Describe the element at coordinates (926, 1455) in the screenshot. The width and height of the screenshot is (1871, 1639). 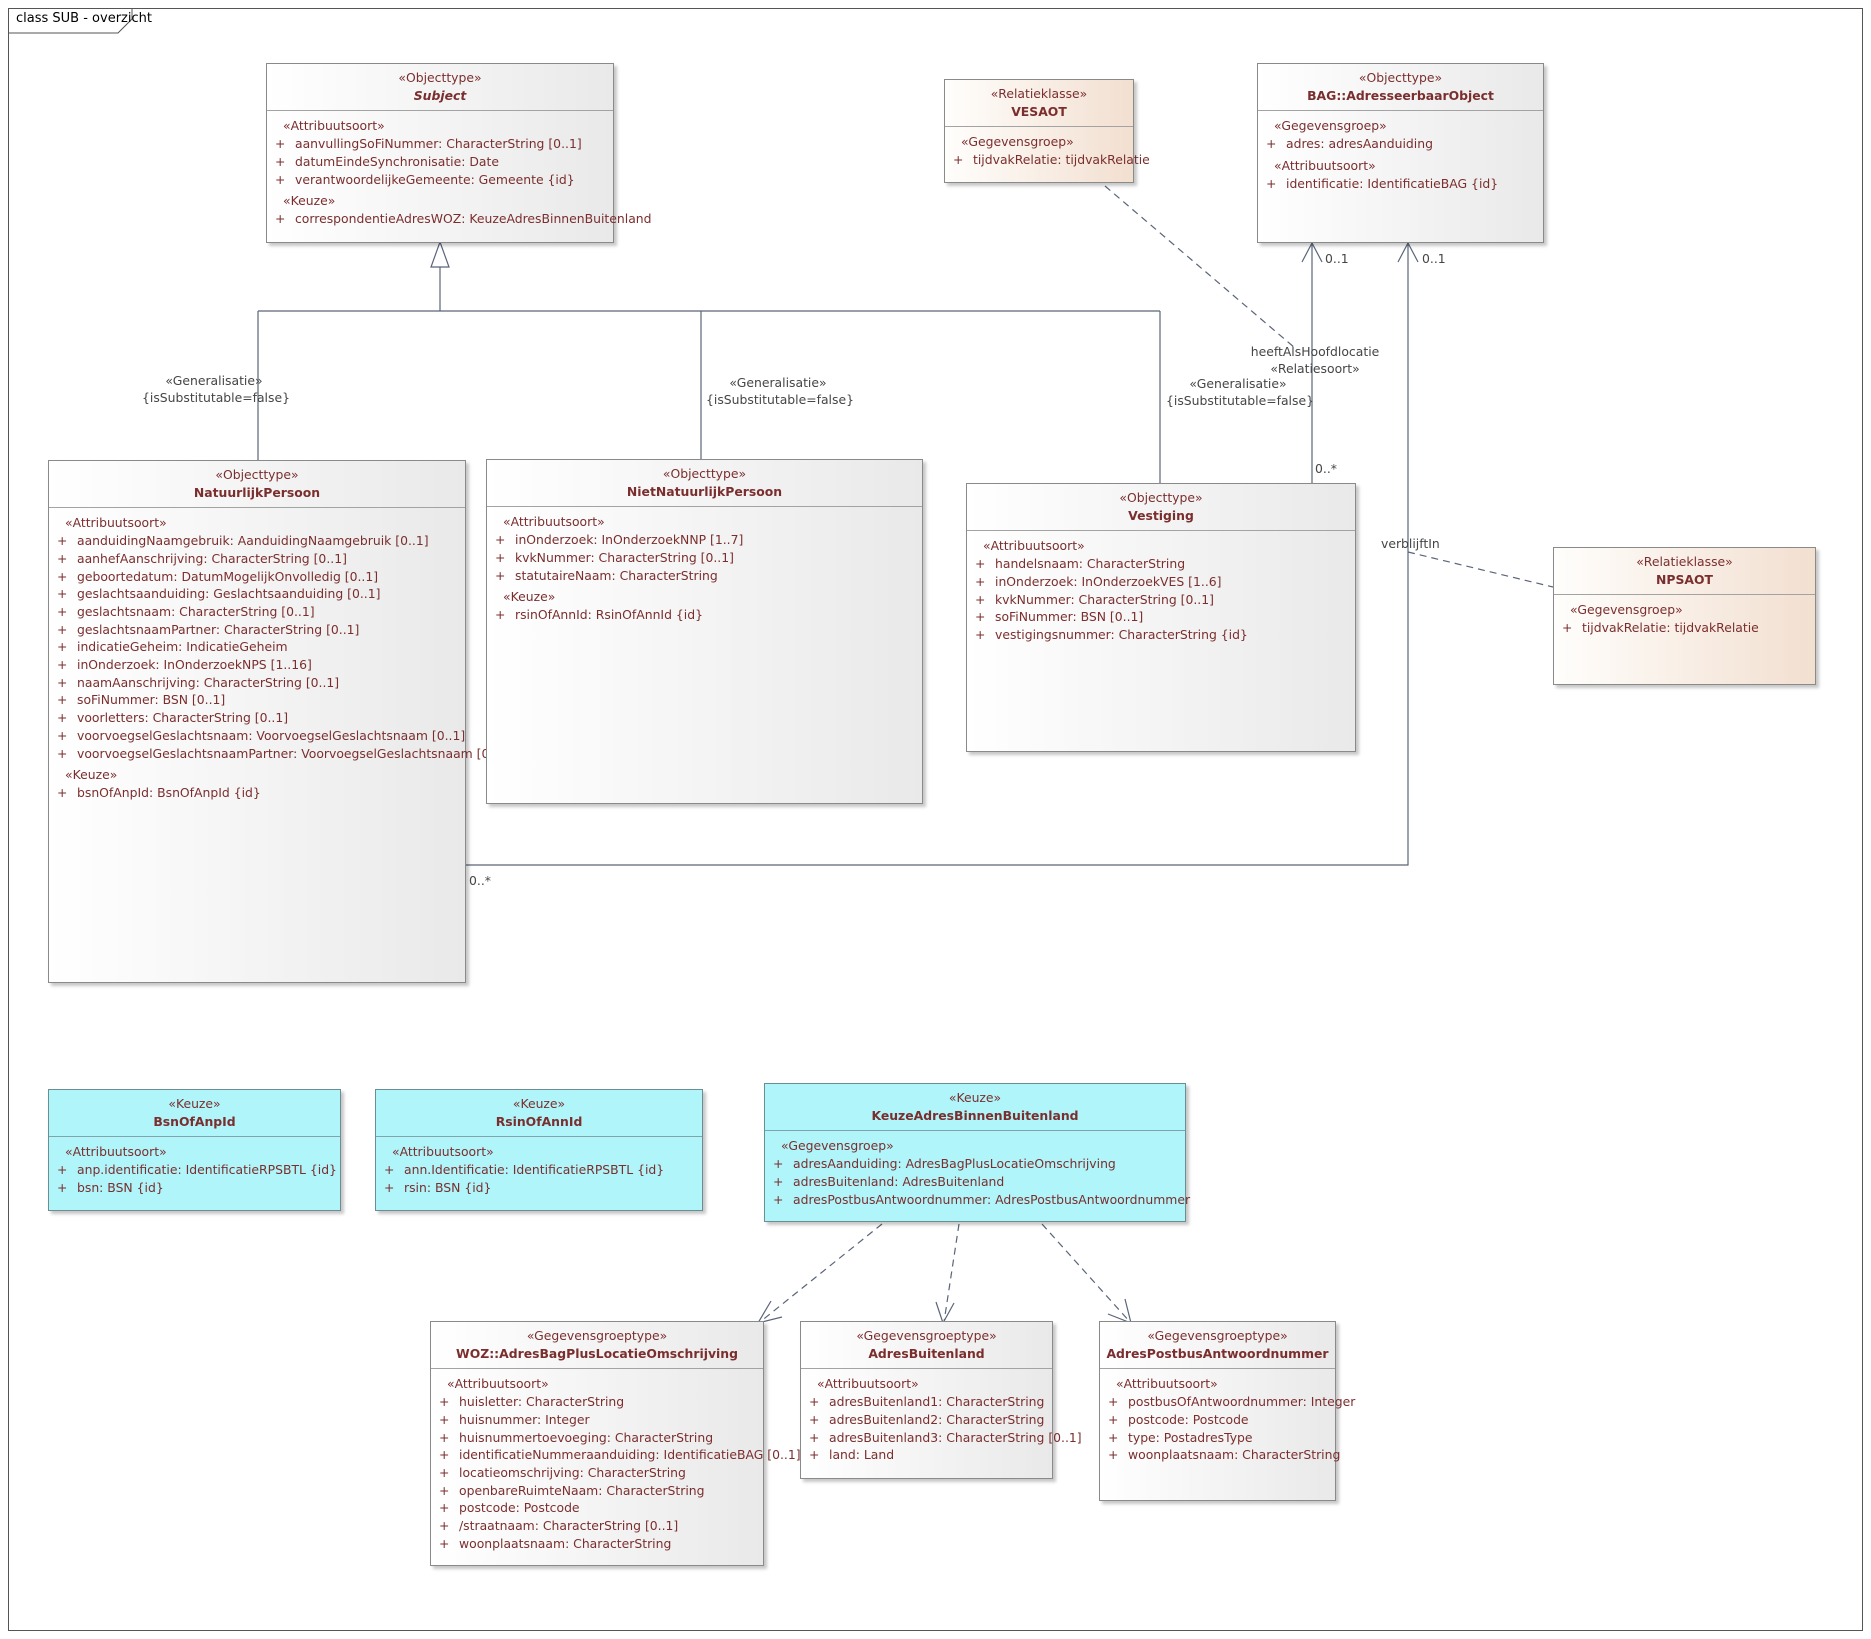
I see `attribute-row: + land: Land` at that location.